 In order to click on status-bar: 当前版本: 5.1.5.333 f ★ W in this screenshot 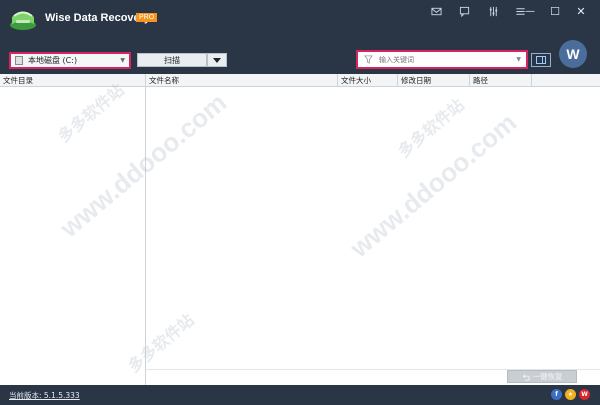, I will do `click(300, 395)`.